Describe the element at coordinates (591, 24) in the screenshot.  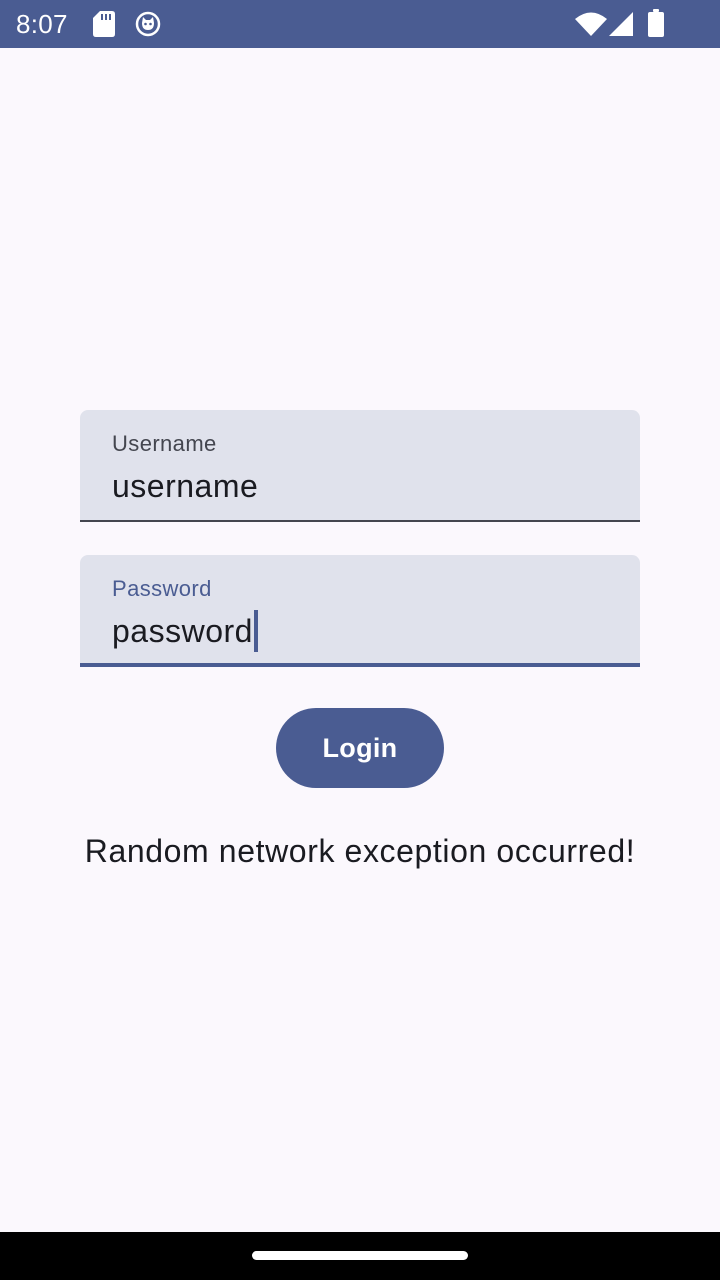
I see `wifi-icon` at that location.